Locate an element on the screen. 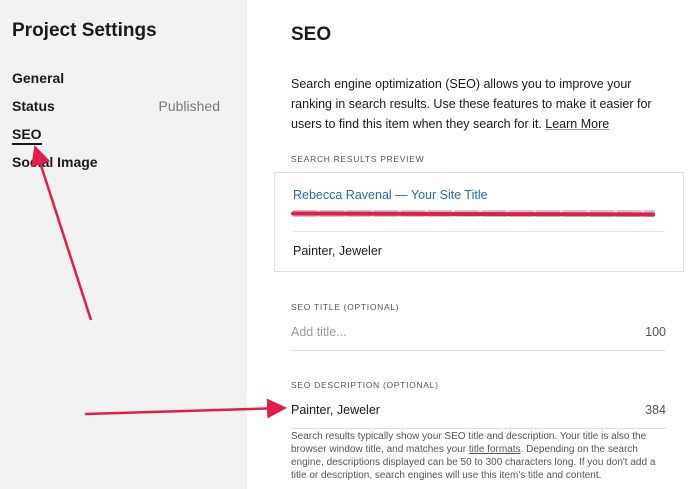 This screenshot has width=700, height=489. search-preview-label: SEARCH RESULTS PREVIEW is located at coordinates (358, 159).